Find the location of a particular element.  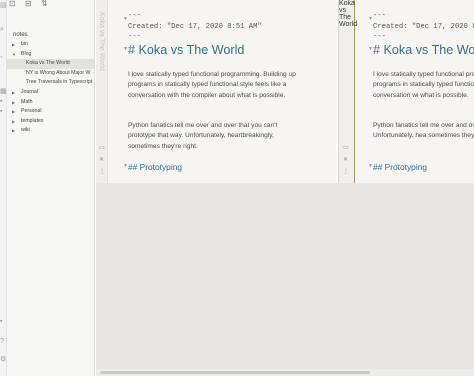

tree-folder-math: ▶ Math is located at coordinates (50, 103).